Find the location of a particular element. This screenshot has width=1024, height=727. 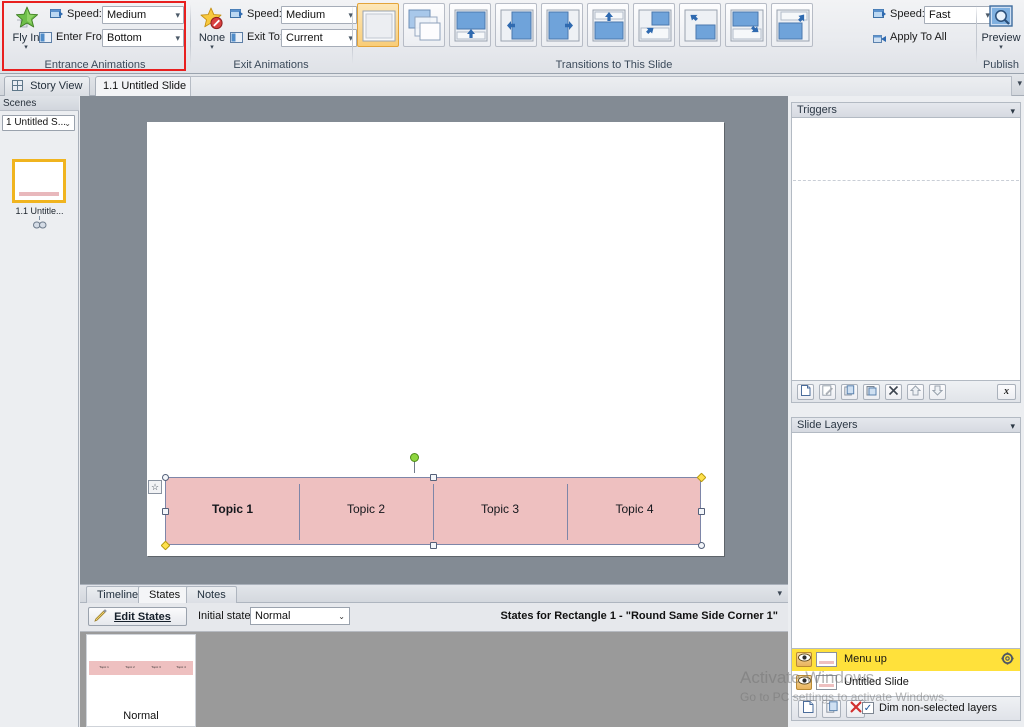

entrance-enter-from-combo: Bottom ▾ is located at coordinates (143, 38).